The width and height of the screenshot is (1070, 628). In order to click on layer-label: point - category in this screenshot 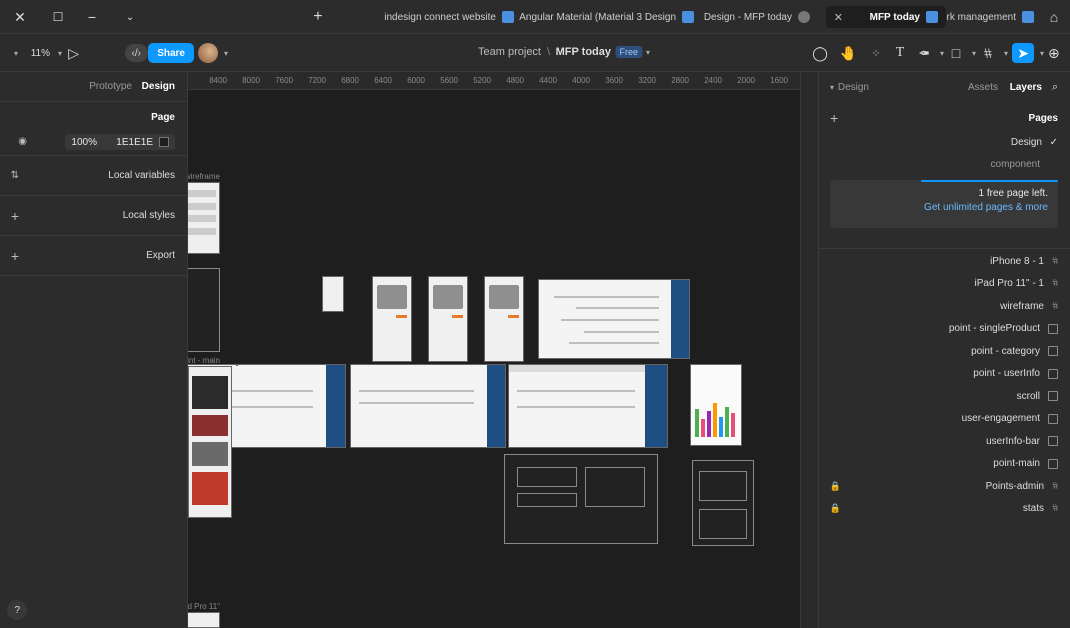, I will do `click(1005, 351)`.